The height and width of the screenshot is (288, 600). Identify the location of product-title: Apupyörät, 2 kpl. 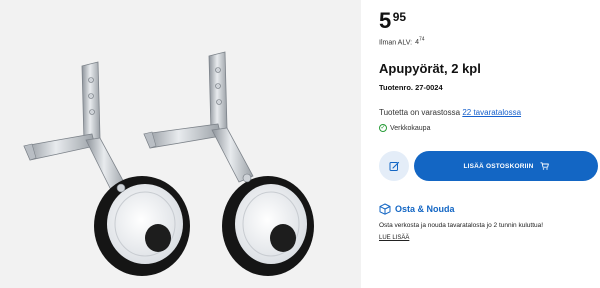
(430, 68).